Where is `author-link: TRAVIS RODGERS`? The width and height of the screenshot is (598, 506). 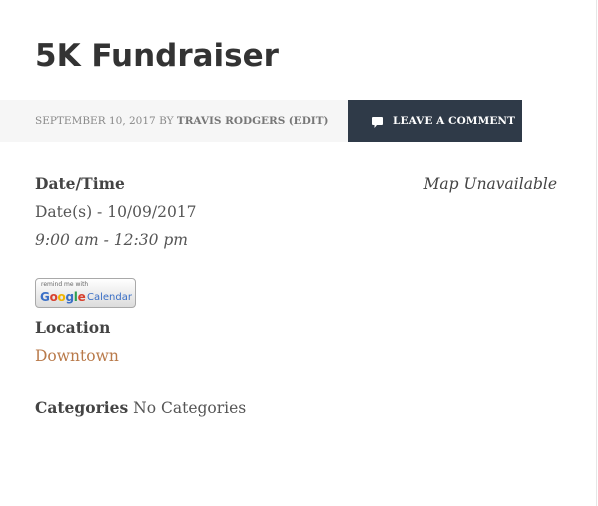 author-link: TRAVIS RODGERS is located at coordinates (231, 121).